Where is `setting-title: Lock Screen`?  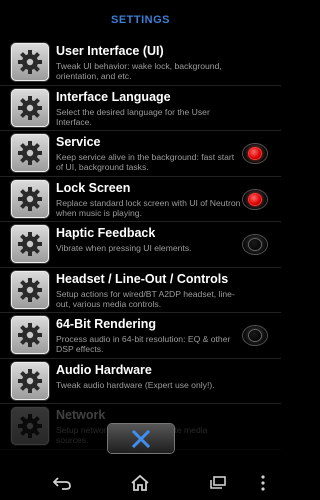 setting-title: Lock Screen is located at coordinates (93, 187).